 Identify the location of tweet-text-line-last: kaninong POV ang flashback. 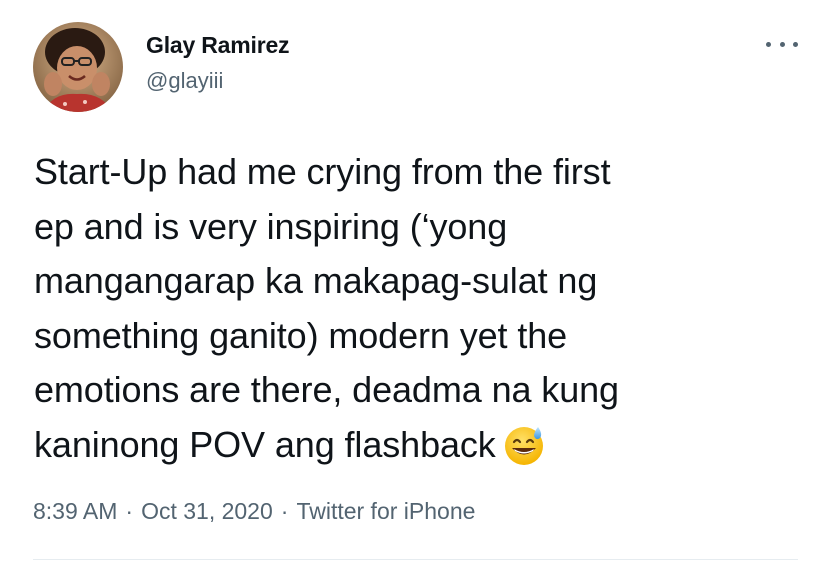
(414, 450).